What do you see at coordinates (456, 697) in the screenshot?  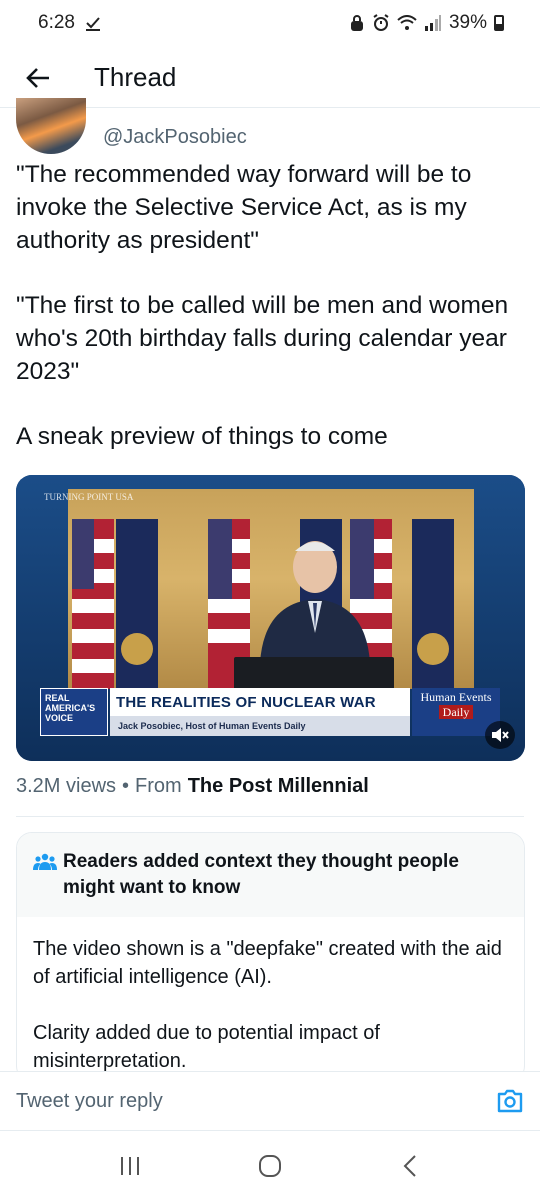 I see `right-logo-top: Human Events` at bounding box center [456, 697].